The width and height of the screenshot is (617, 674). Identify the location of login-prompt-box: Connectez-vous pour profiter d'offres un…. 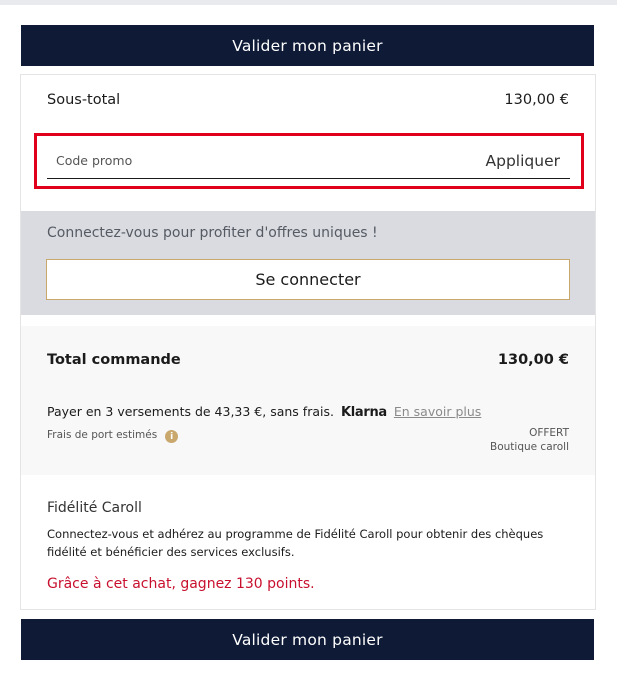
(308, 263).